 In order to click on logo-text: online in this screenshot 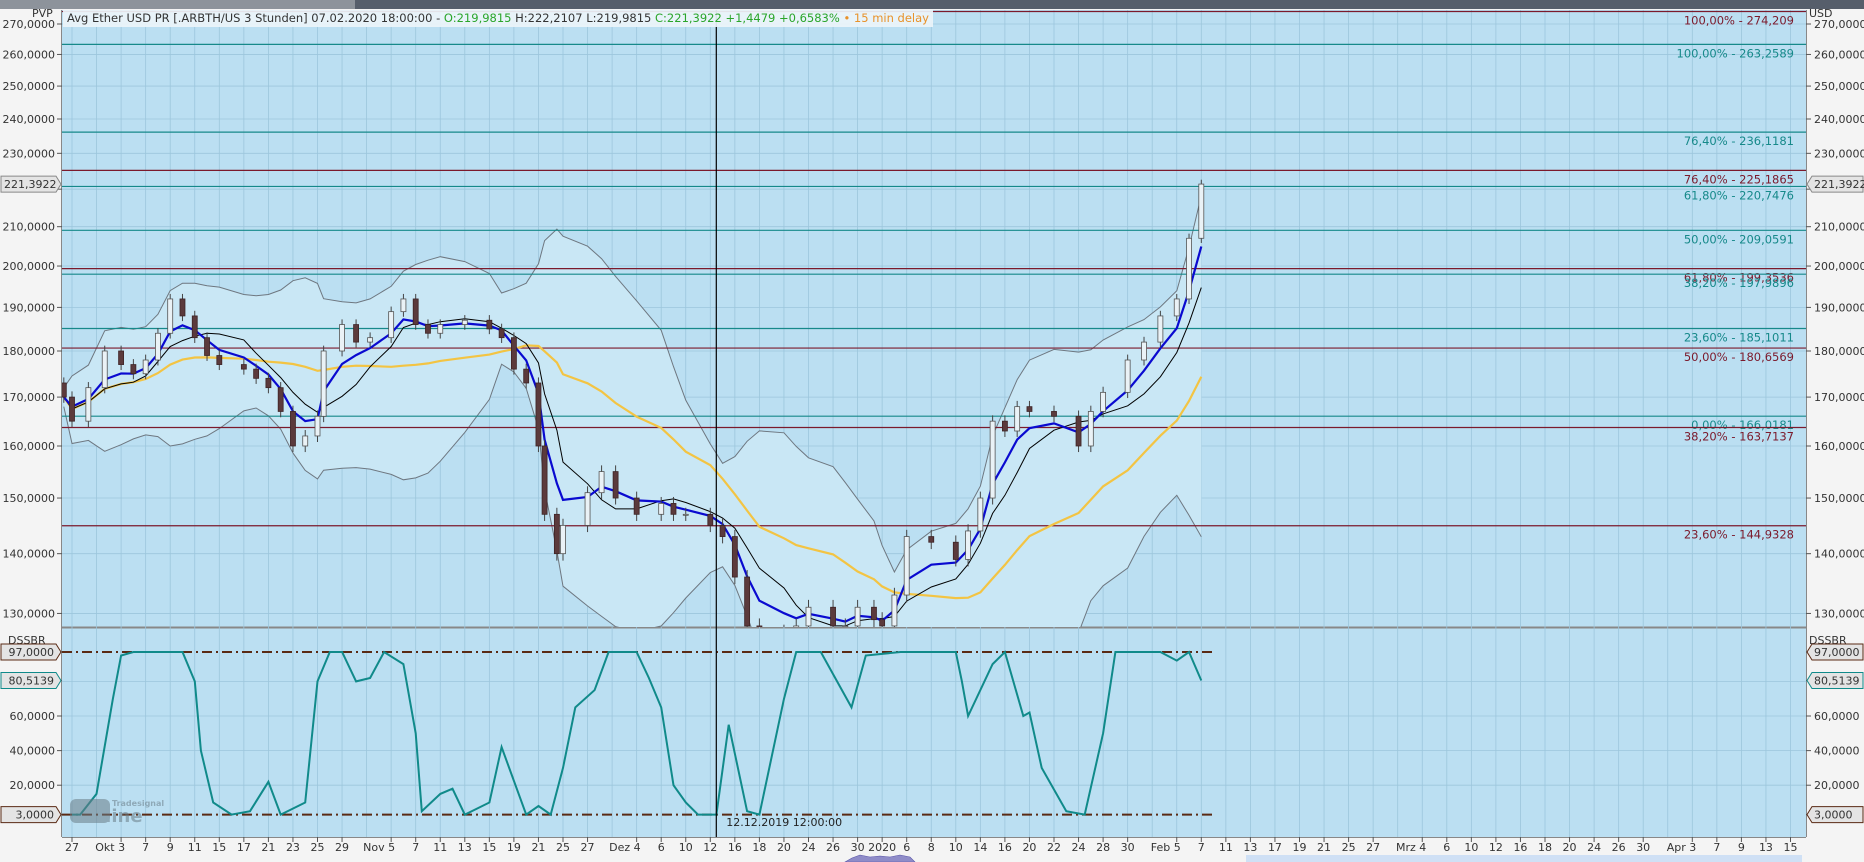, I will do `click(111, 816)`.